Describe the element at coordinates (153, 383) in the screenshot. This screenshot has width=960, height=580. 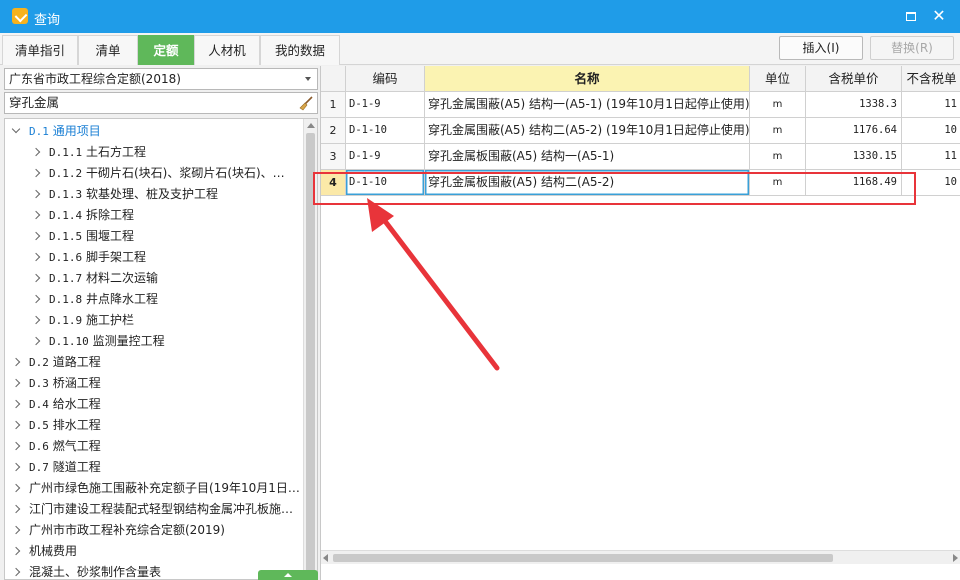
I see `tree-item: D.3 桥涵工程` at that location.